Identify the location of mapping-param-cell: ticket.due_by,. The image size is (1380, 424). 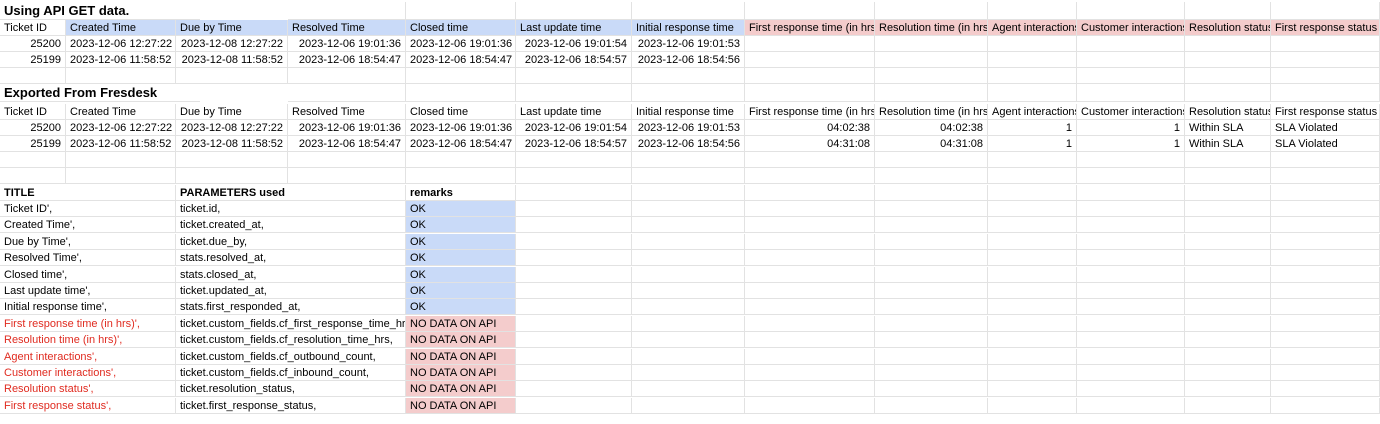
(291, 241).